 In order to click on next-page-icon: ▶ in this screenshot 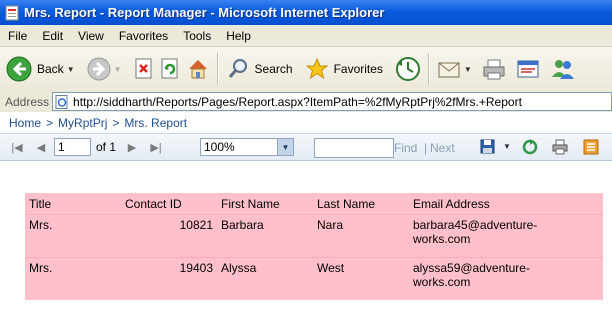, I will do `click(132, 147)`.